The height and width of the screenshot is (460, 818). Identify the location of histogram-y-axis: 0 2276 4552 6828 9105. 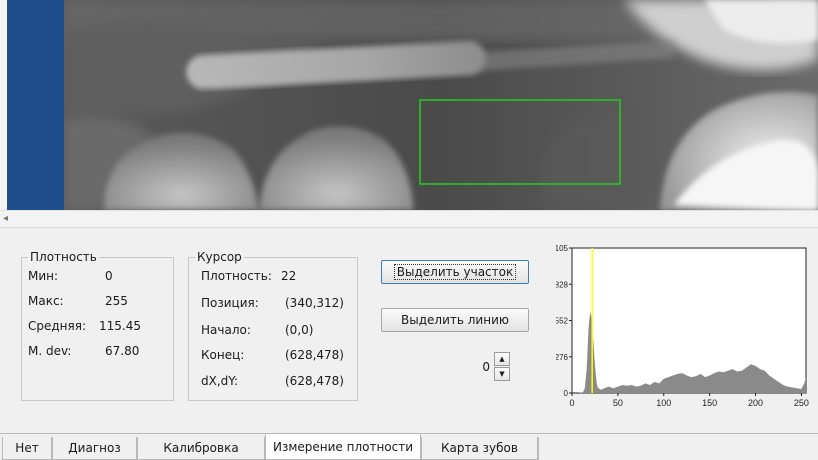
(564, 321).